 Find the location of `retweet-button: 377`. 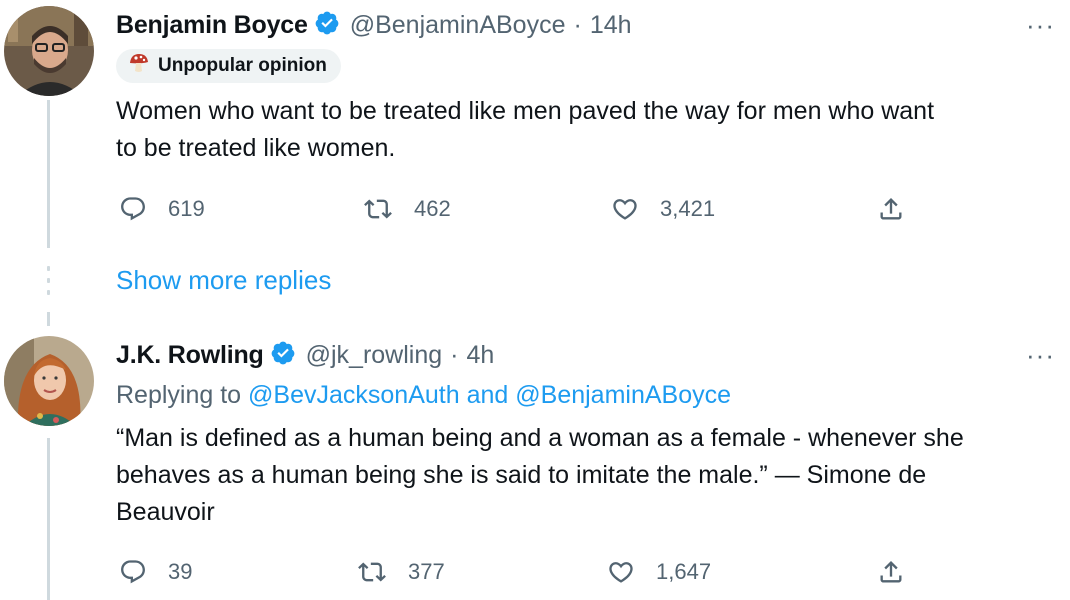

retweet-button: 377 is located at coordinates (400, 572).